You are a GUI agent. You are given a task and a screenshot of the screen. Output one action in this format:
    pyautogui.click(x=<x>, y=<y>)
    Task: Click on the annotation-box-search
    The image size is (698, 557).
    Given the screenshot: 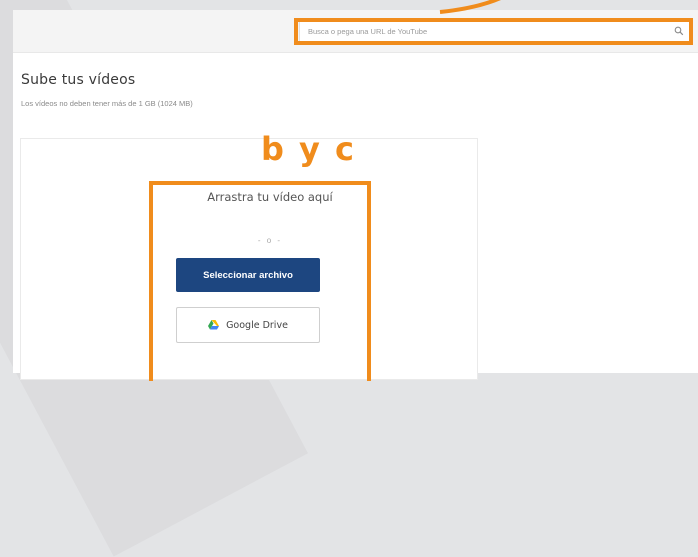 What is the action you would take?
    pyautogui.click(x=493, y=31)
    